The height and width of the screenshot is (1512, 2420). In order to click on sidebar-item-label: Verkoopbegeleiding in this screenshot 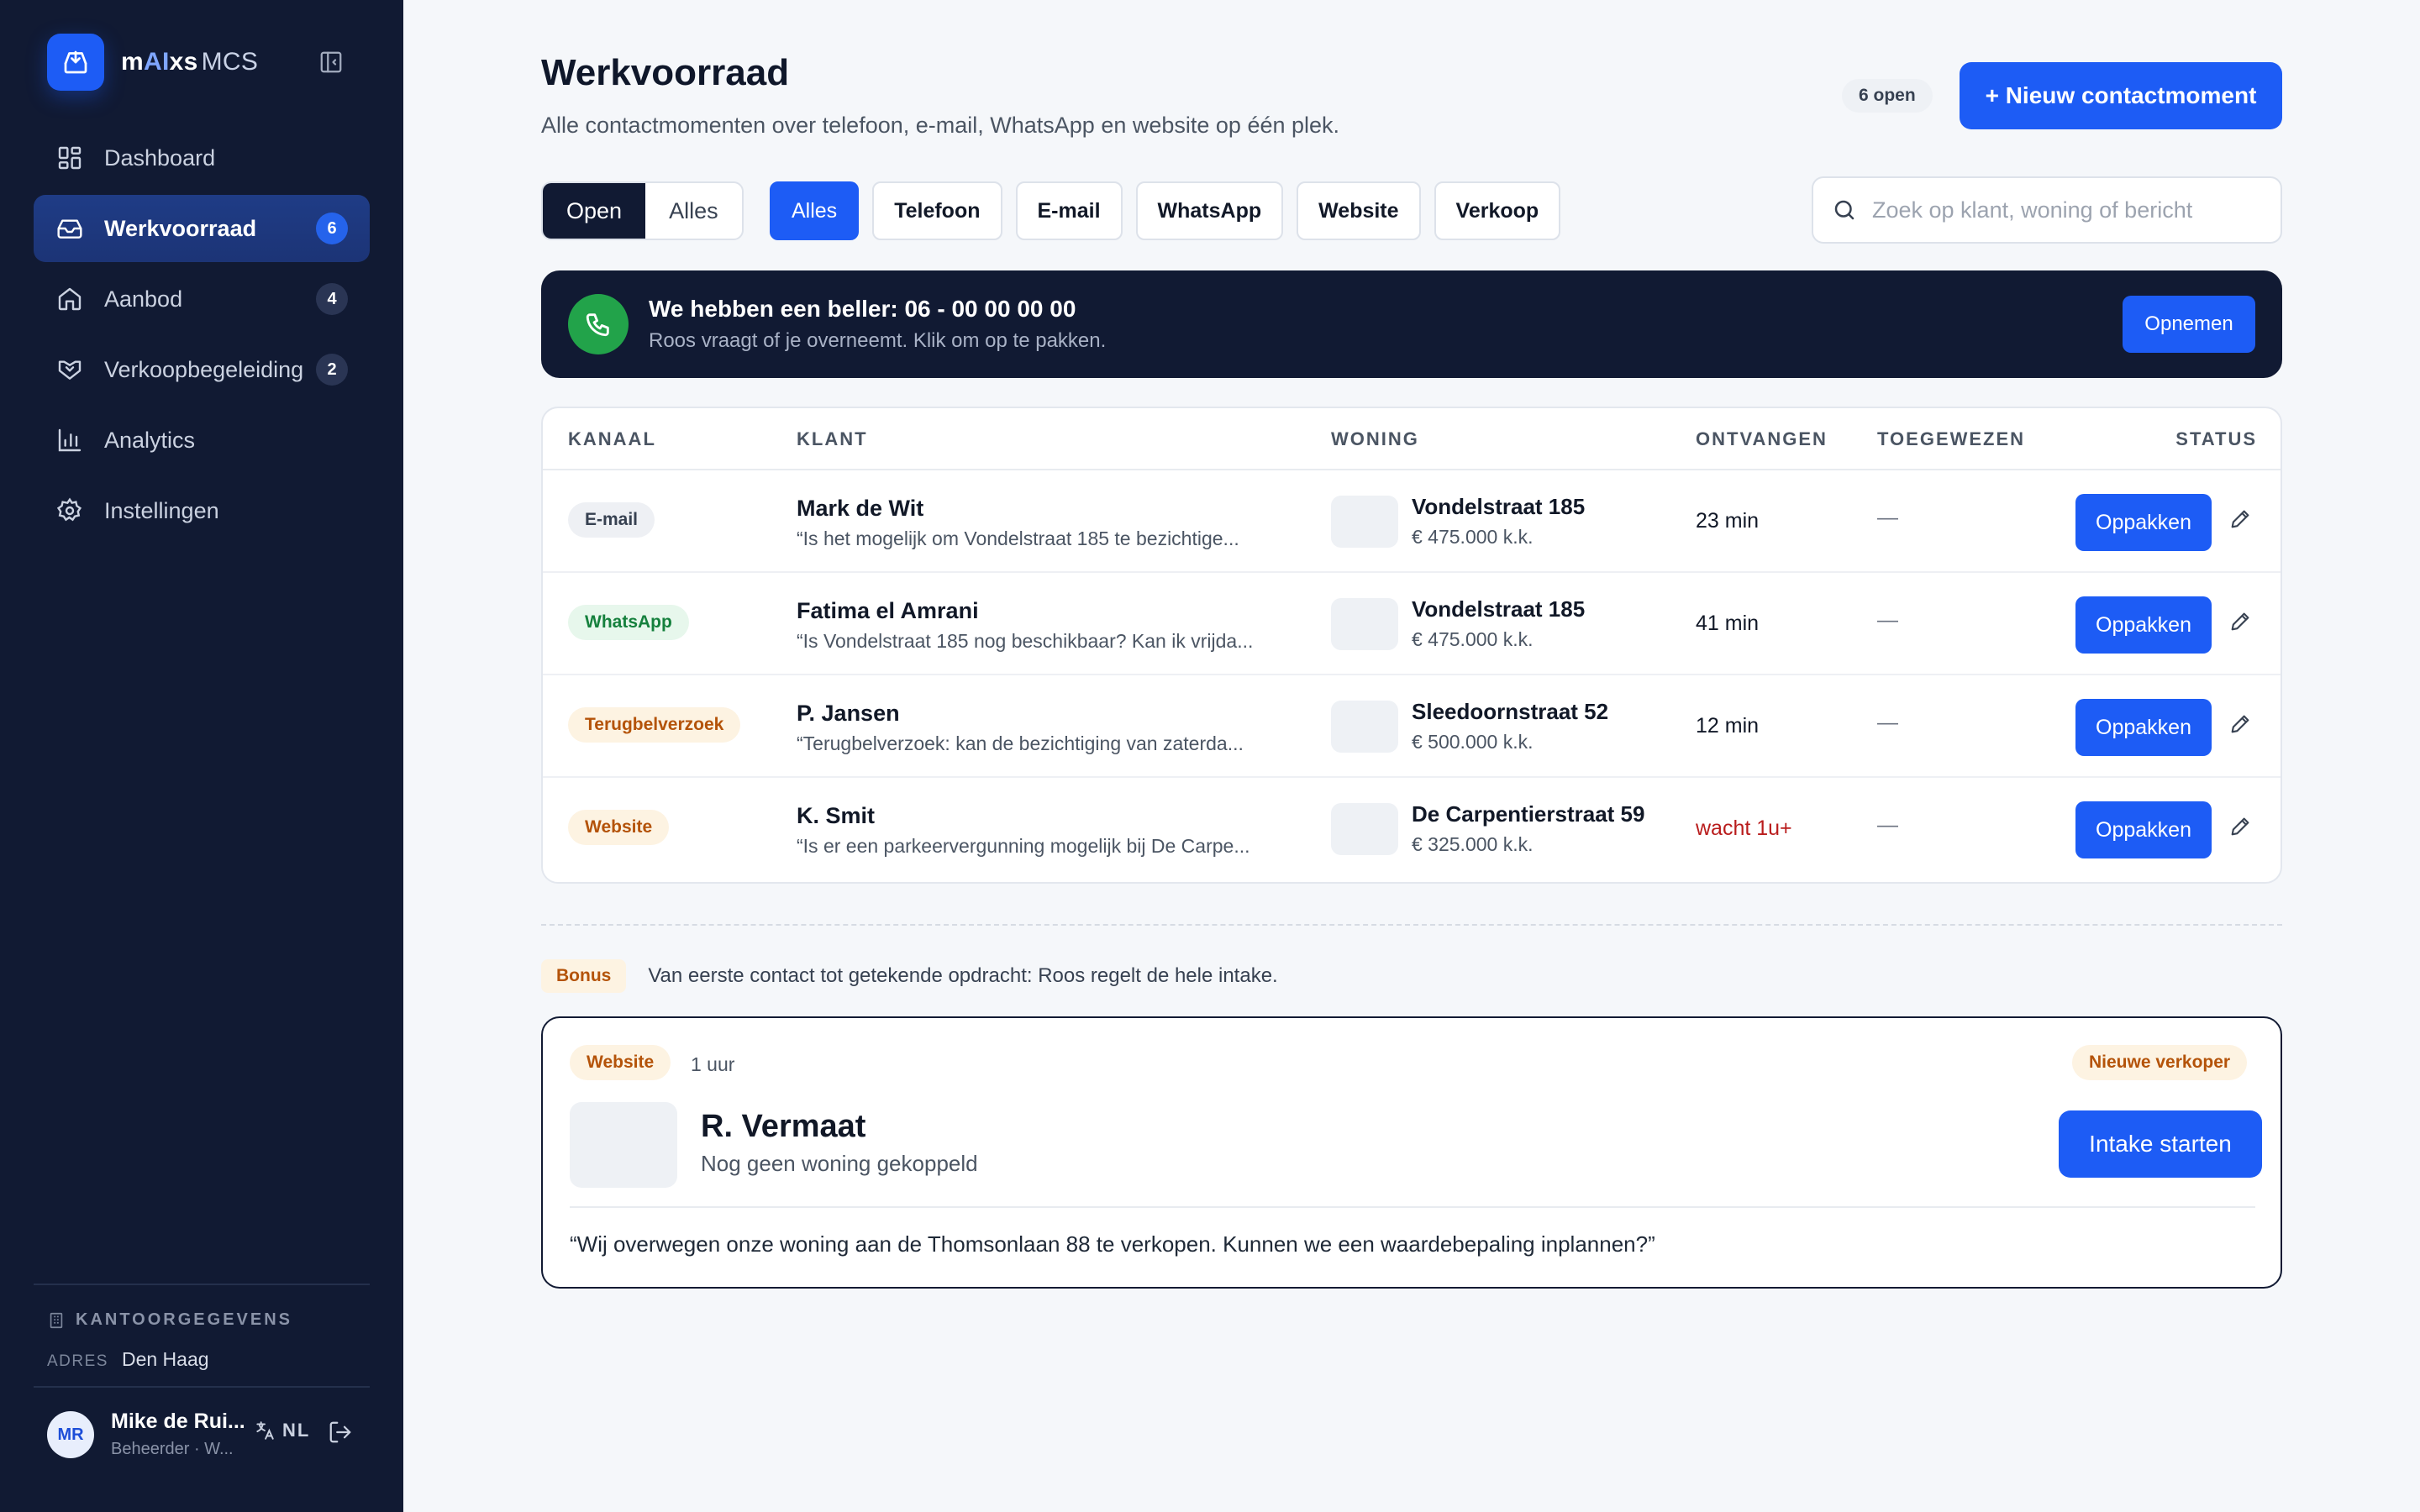, I will do `click(204, 369)`.